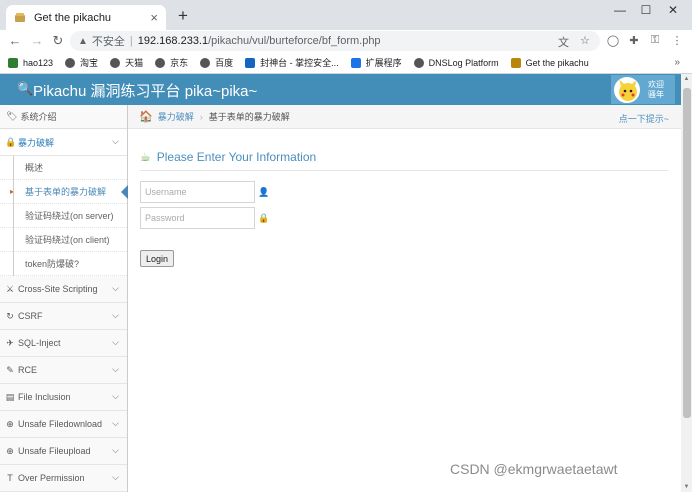 The width and height of the screenshot is (692, 492). Describe the element at coordinates (644, 118) in the screenshot. I see `hint-link: 点一下提示~` at that location.